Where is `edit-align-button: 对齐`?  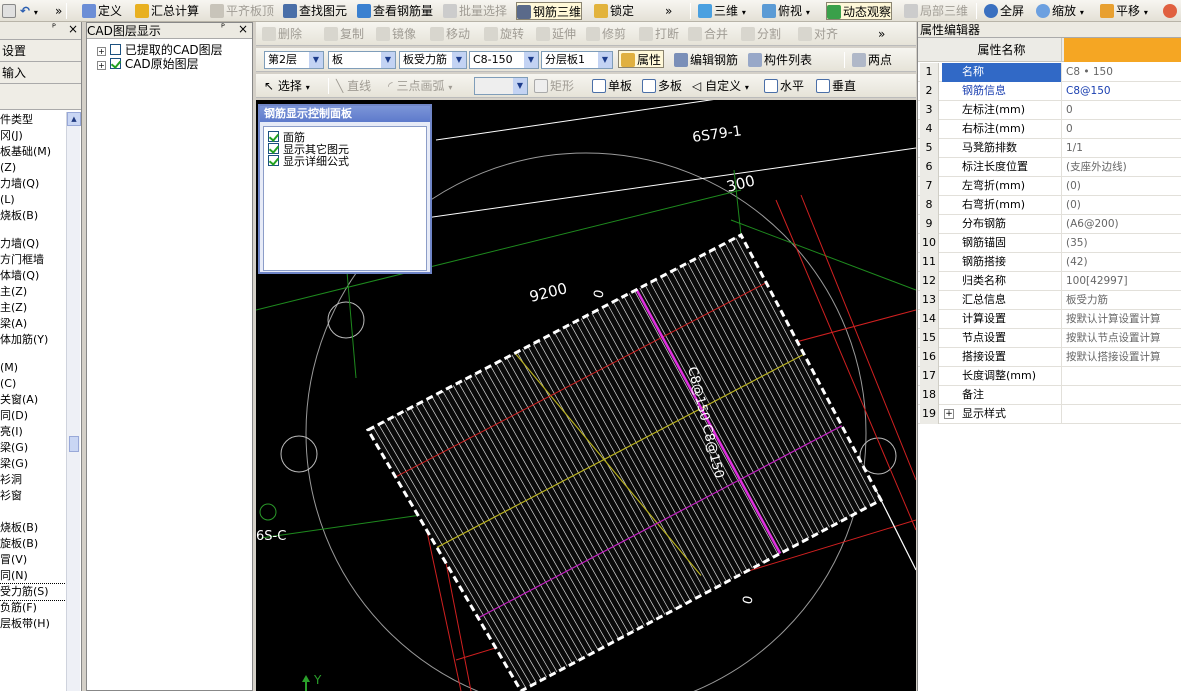 edit-align-button: 对齐 is located at coordinates (818, 34).